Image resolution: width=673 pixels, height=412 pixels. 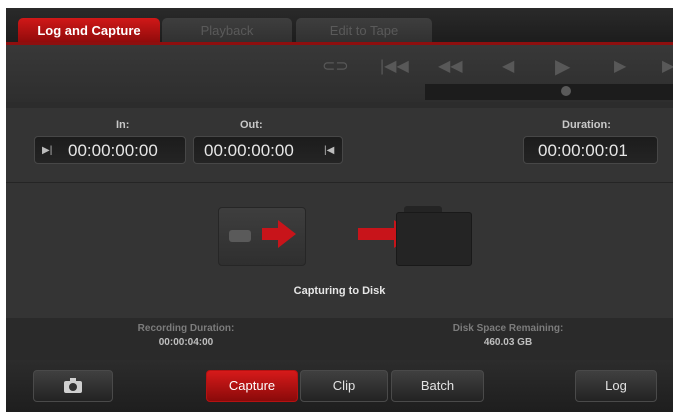 What do you see at coordinates (123, 125) in the screenshot?
I see `in-label: In:` at bounding box center [123, 125].